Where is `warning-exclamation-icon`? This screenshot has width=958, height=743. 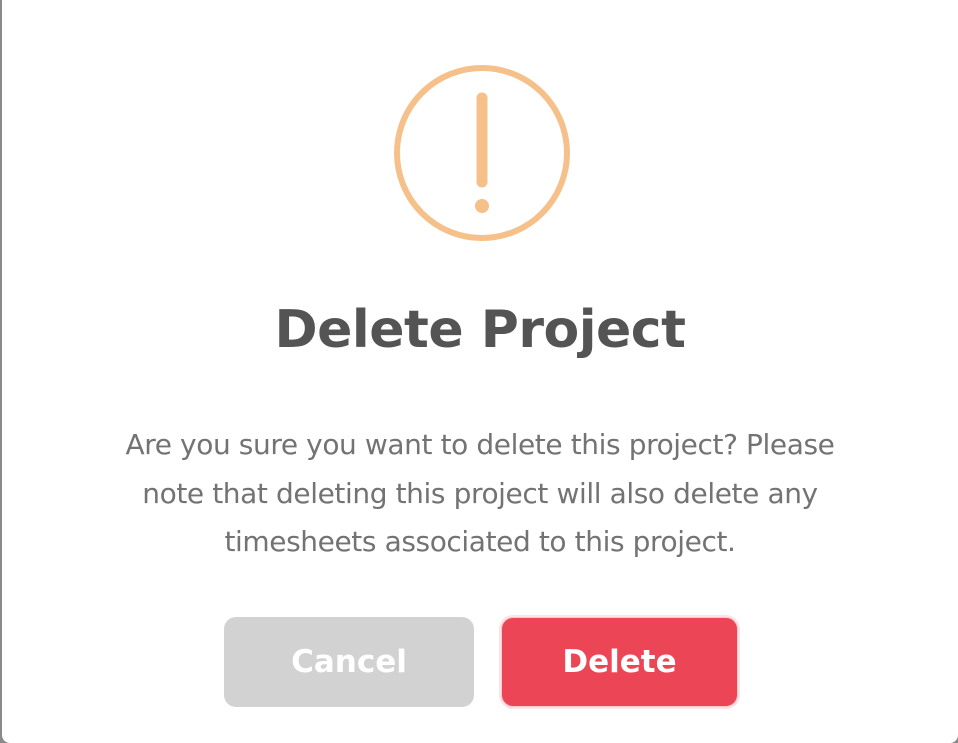 warning-exclamation-icon is located at coordinates (482, 153).